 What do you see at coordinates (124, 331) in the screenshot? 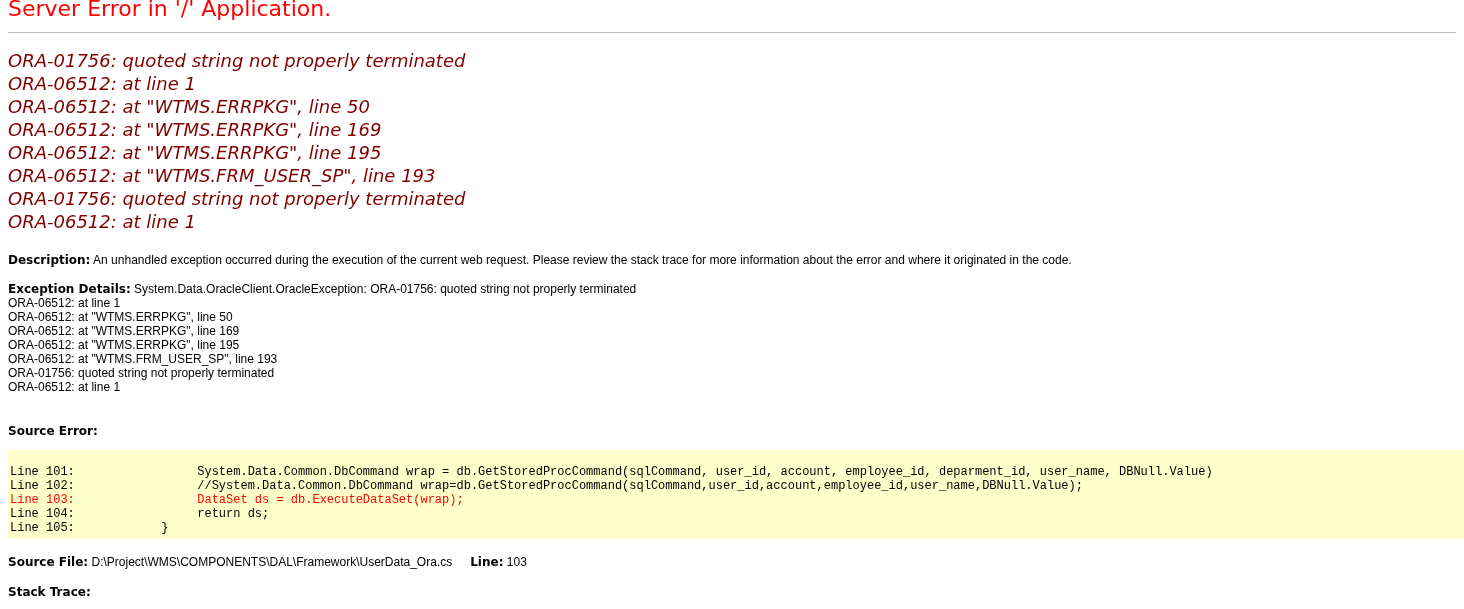
I see `exception-detail-line: ORA-06512: at "WTMS.ERRPKG", line 169` at bounding box center [124, 331].